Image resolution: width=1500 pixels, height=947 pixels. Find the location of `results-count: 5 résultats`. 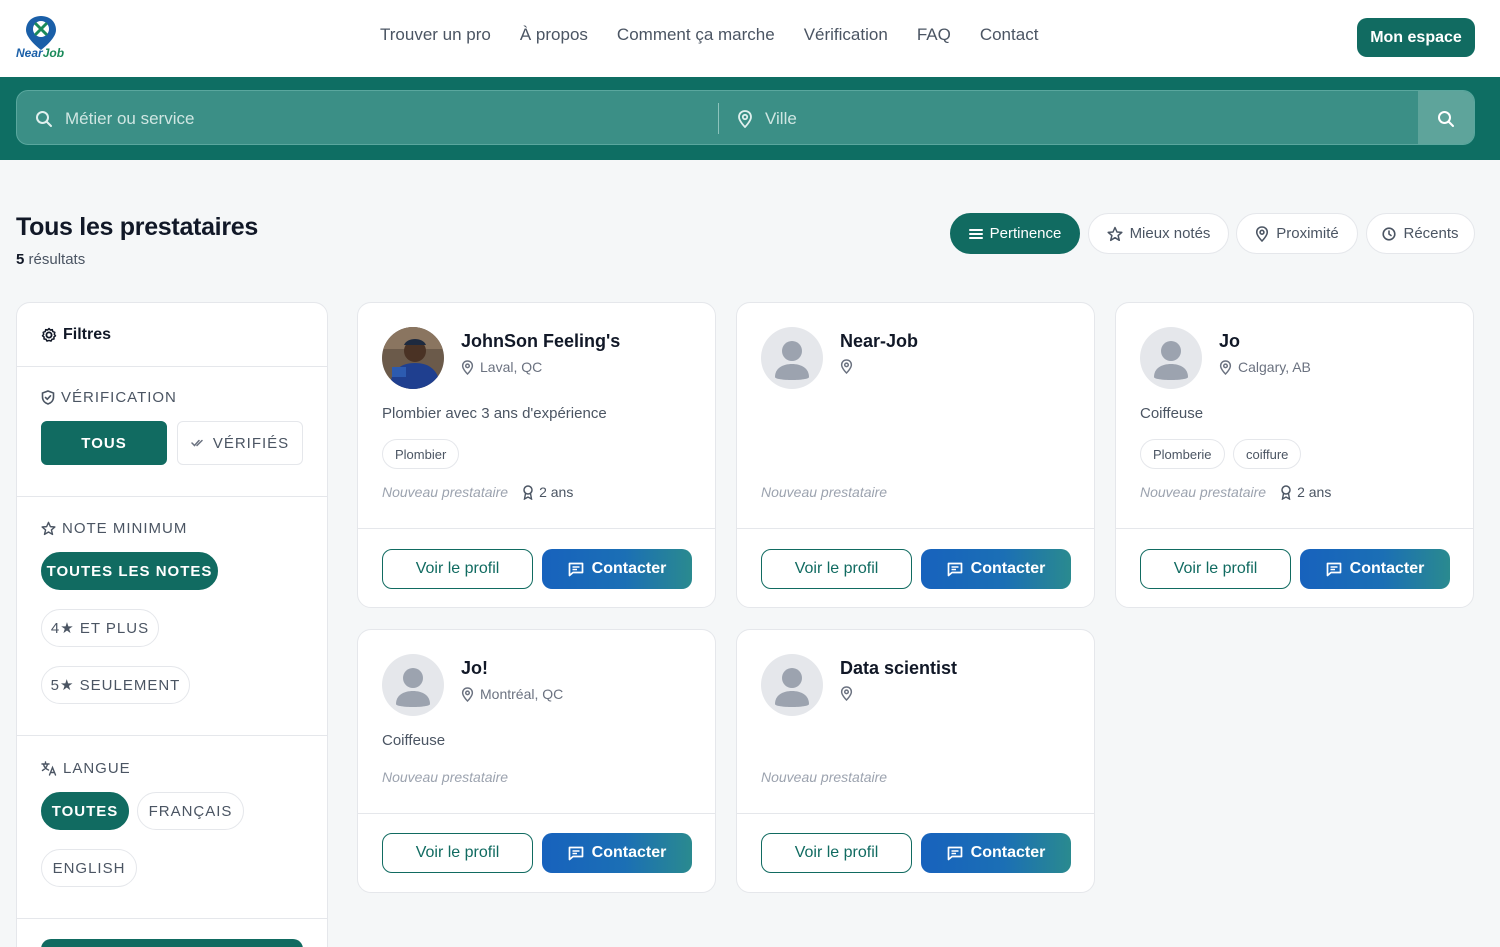

results-count: 5 résultats is located at coordinates (51, 259).